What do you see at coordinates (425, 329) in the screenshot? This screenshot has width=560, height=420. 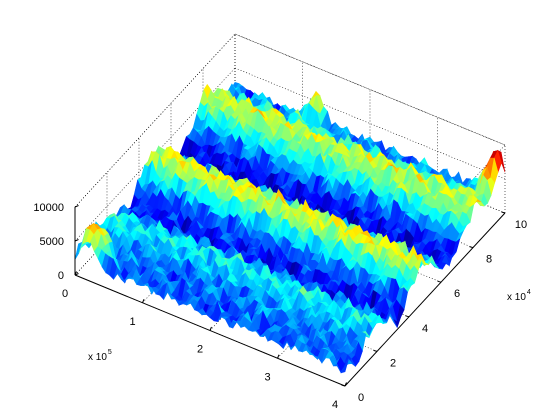 I see `y-tick-label: 4` at bounding box center [425, 329].